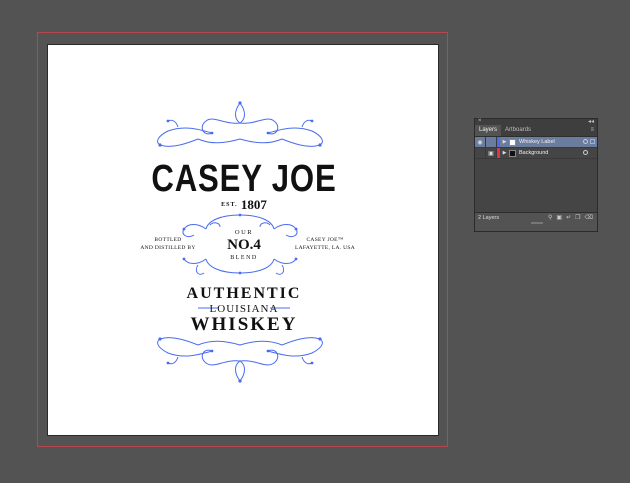 The image size is (630, 483). I want to click on est-year: 1807, so click(253, 204).